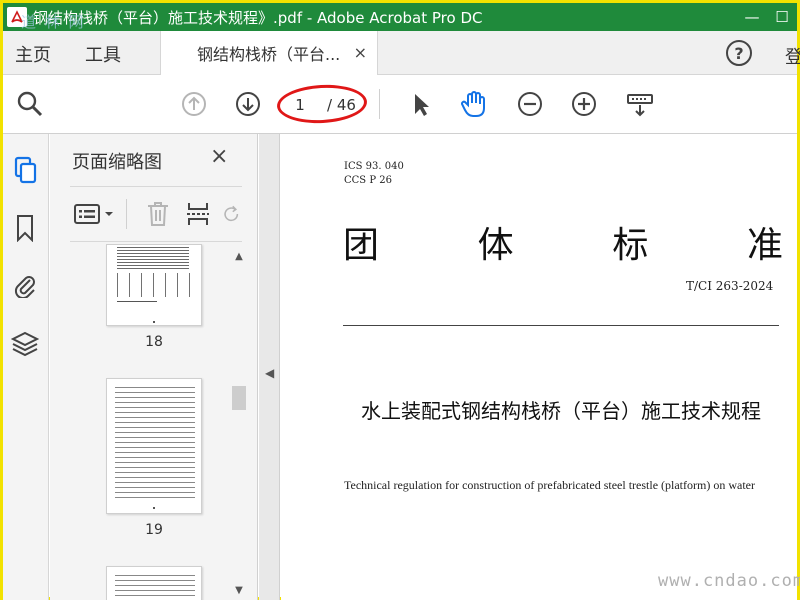 Image resolution: width=800 pixels, height=600 pixels. What do you see at coordinates (25, 284) in the screenshot?
I see `attachment-icon` at bounding box center [25, 284].